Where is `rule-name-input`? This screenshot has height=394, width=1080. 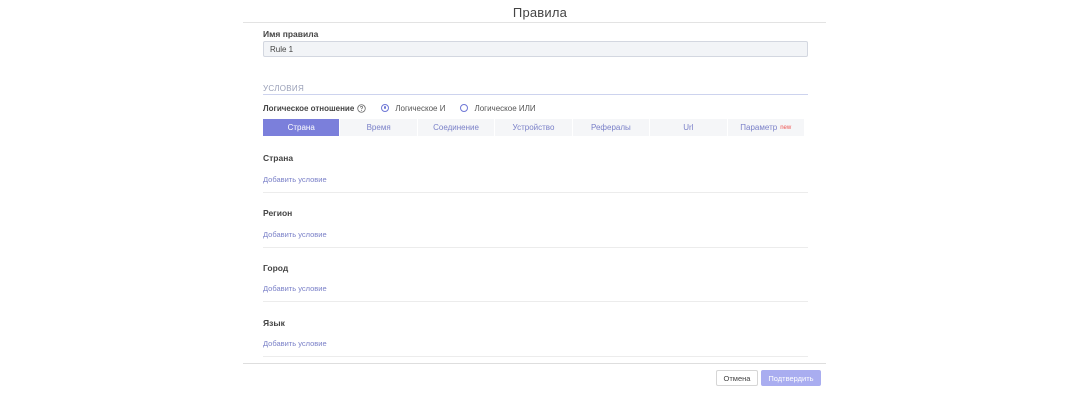
rule-name-input is located at coordinates (535, 49).